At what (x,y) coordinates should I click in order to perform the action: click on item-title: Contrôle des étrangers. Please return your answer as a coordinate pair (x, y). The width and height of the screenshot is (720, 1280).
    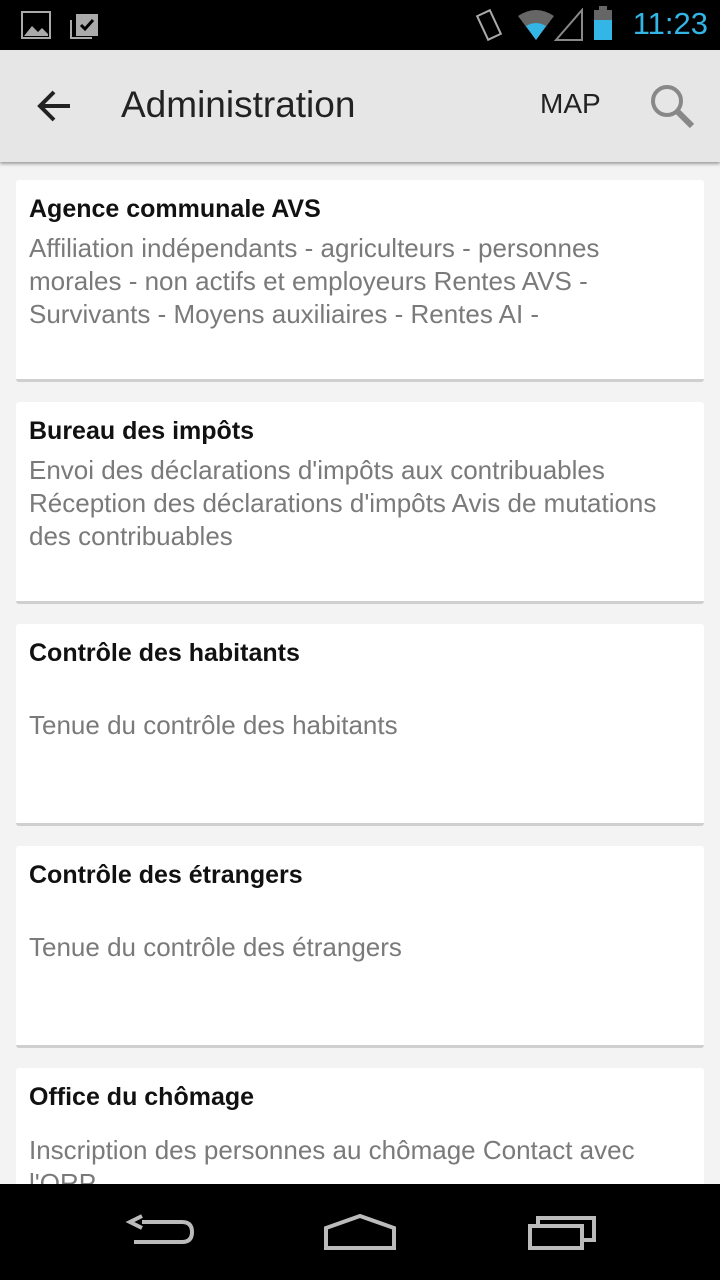
    Looking at the image, I should click on (166, 875).